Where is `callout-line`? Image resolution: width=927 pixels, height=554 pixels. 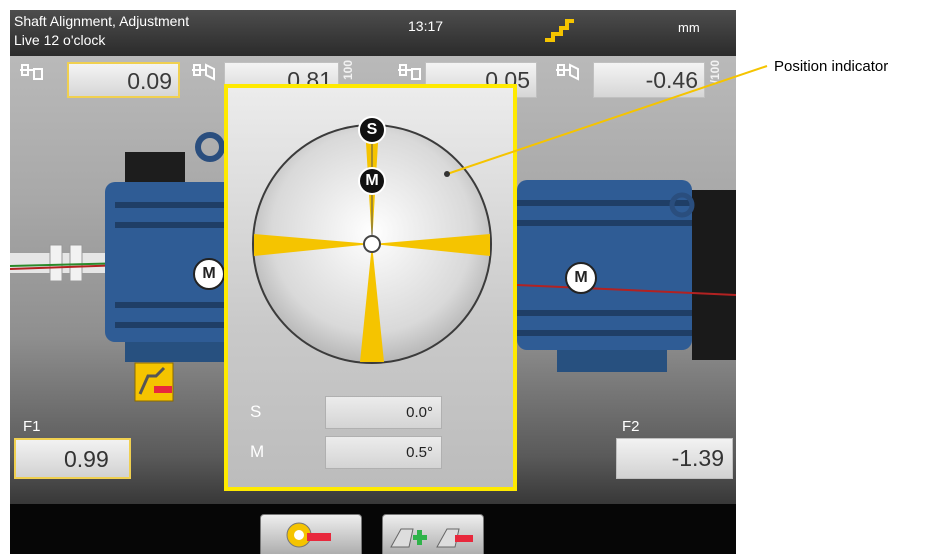 callout-line is located at coordinates (606, 121).